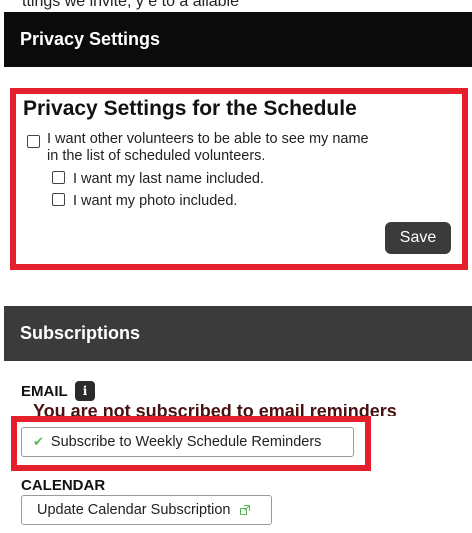  Describe the element at coordinates (80, 333) in the screenshot. I see `subscriptions-title: Subscriptions` at that location.